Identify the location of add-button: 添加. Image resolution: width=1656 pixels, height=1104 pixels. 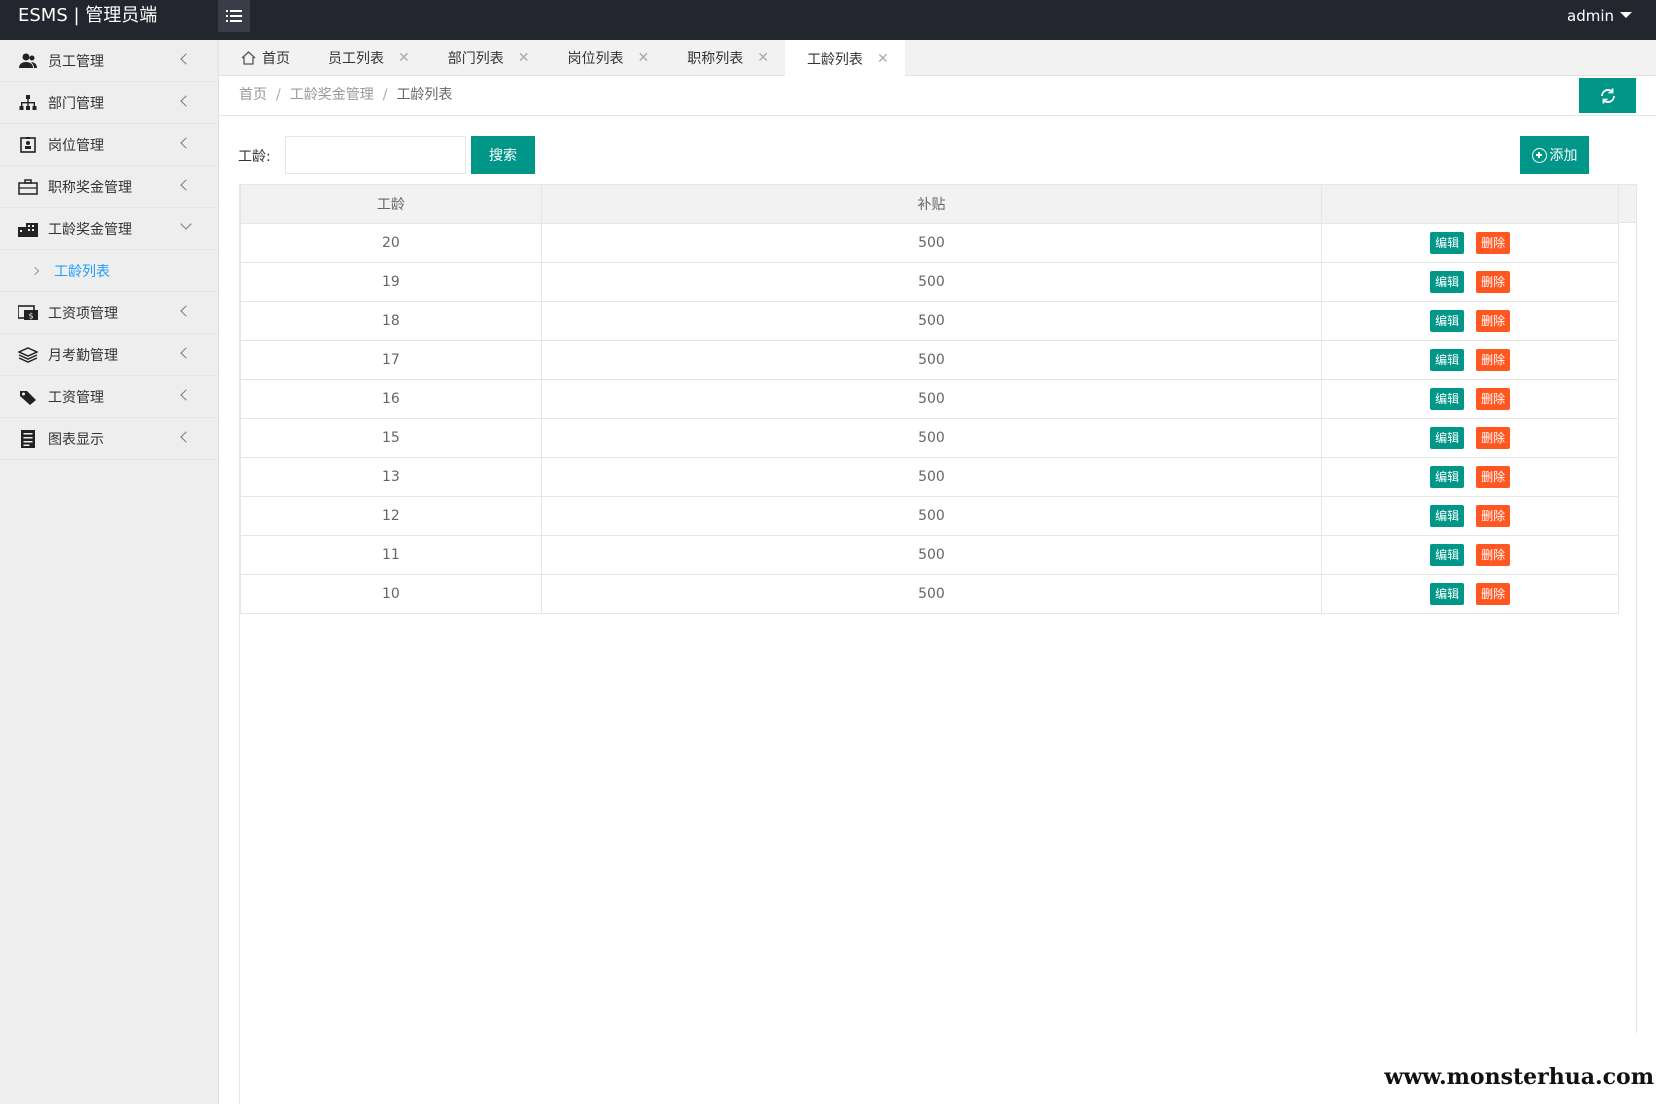
(1554, 155).